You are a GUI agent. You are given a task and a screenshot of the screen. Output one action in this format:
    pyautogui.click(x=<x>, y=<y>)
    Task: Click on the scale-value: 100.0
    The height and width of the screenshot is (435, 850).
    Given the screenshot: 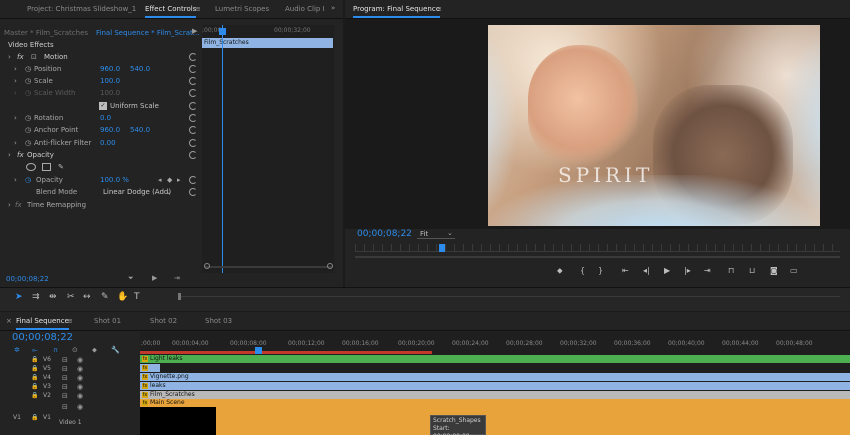 What is the action you would take?
    pyautogui.click(x=110, y=81)
    